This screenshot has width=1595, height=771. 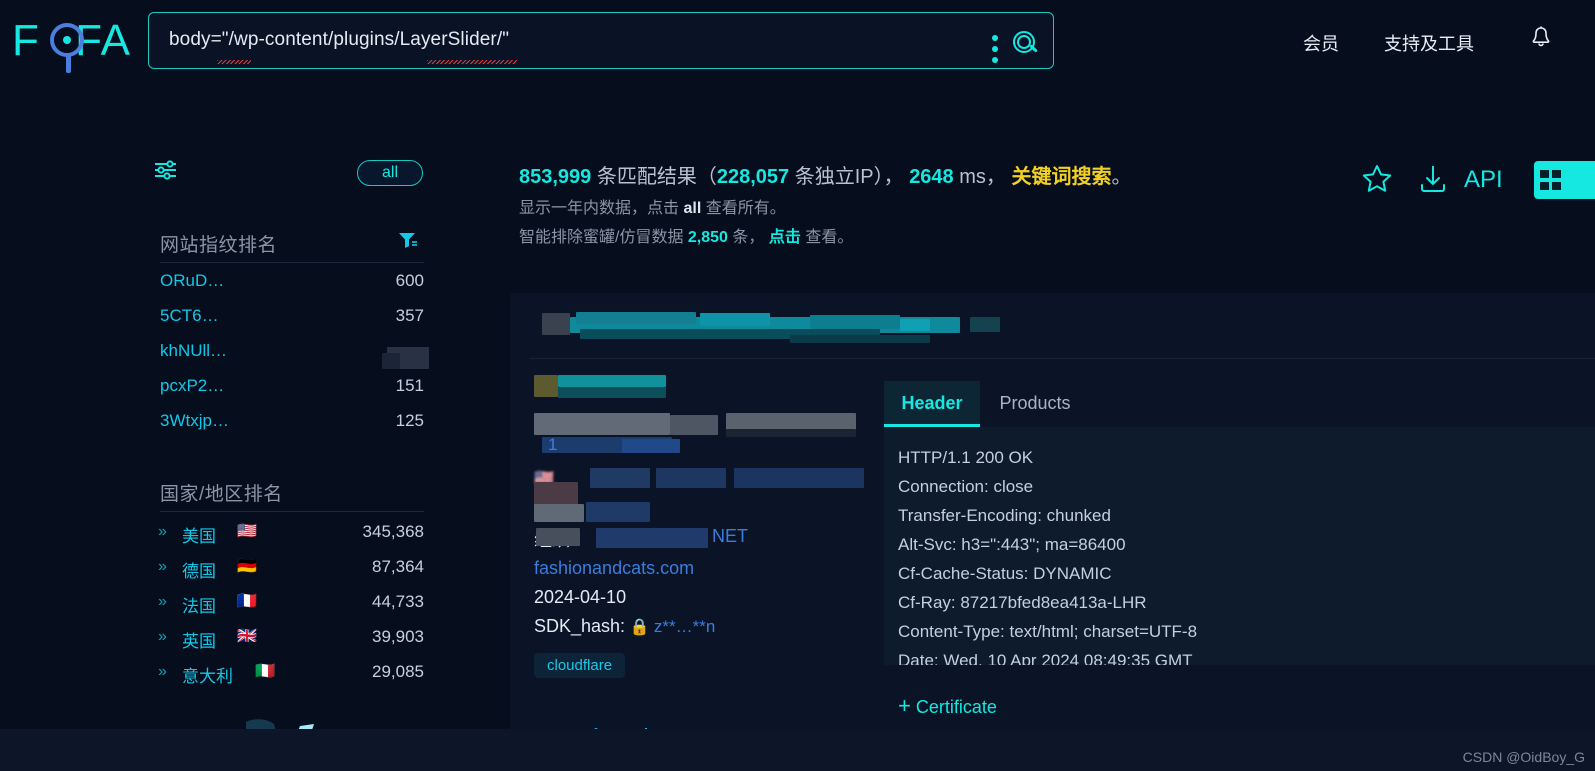 I want to click on tag-row: cloudflare, so click(x=709, y=667).